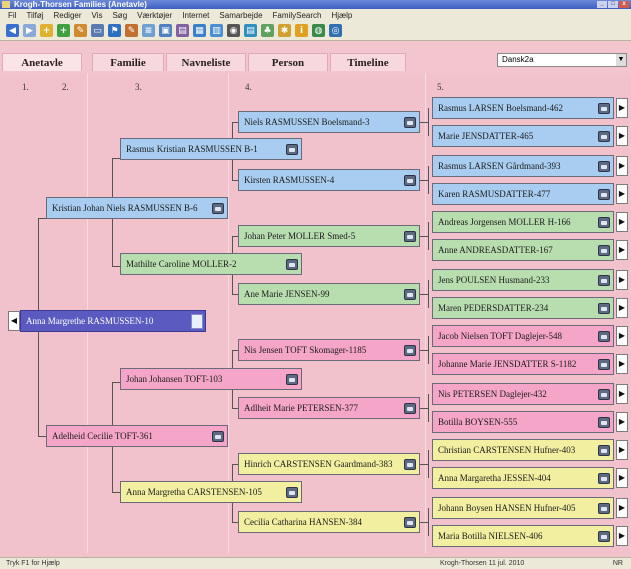  I want to click on person-box-gen5: Anna Margaretha JESSEN-404, so click(523, 478).